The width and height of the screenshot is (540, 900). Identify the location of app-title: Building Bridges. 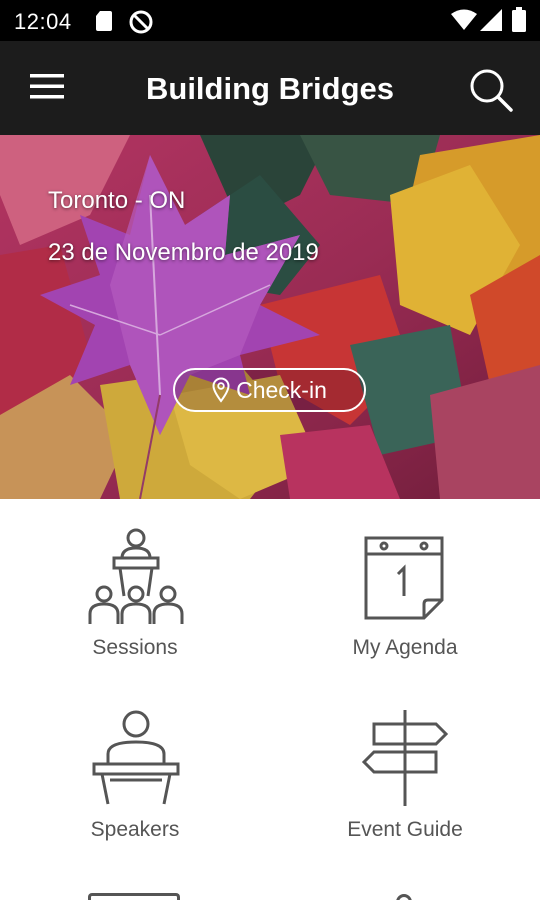
(270, 88).